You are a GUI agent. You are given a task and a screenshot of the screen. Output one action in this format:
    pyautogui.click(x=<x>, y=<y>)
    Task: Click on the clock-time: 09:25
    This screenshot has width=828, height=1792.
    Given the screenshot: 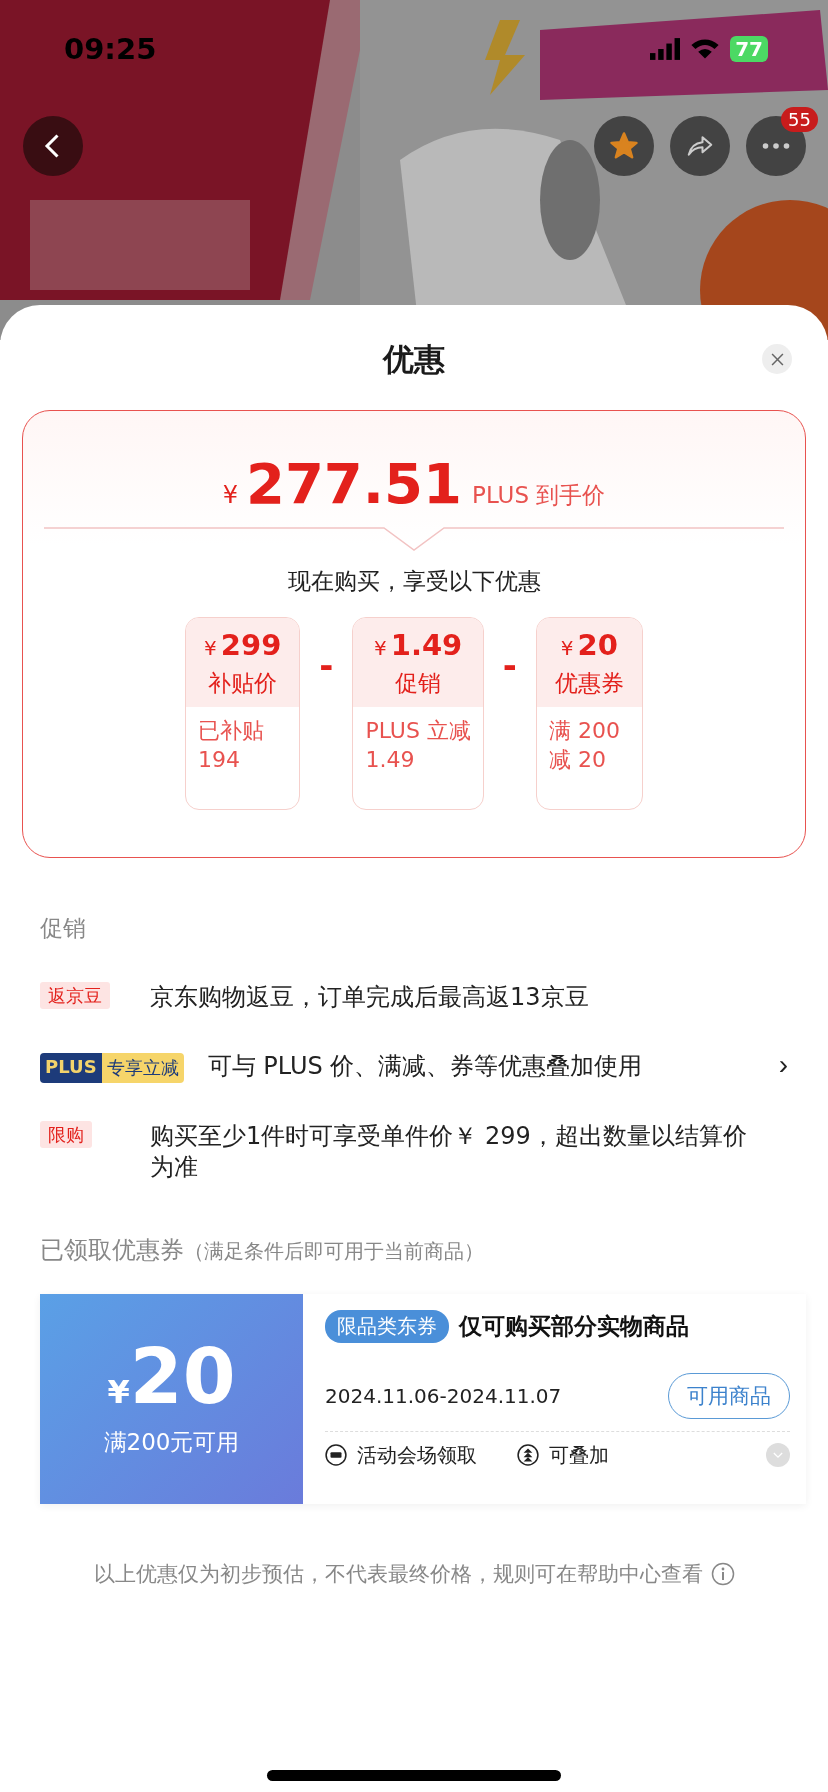 What is the action you would take?
    pyautogui.click(x=110, y=49)
    